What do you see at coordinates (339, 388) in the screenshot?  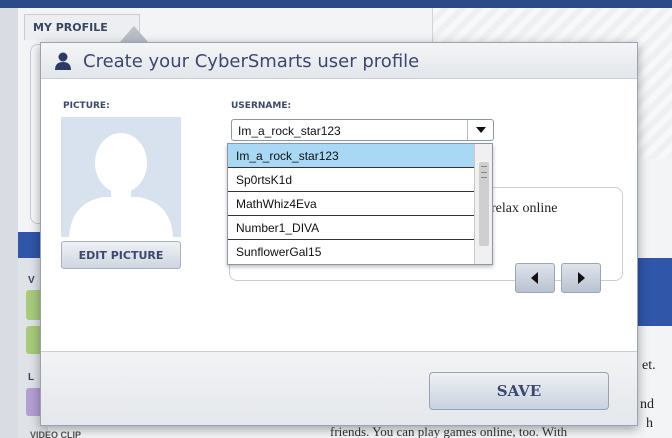 I see `dialog-footer: SAVE` at bounding box center [339, 388].